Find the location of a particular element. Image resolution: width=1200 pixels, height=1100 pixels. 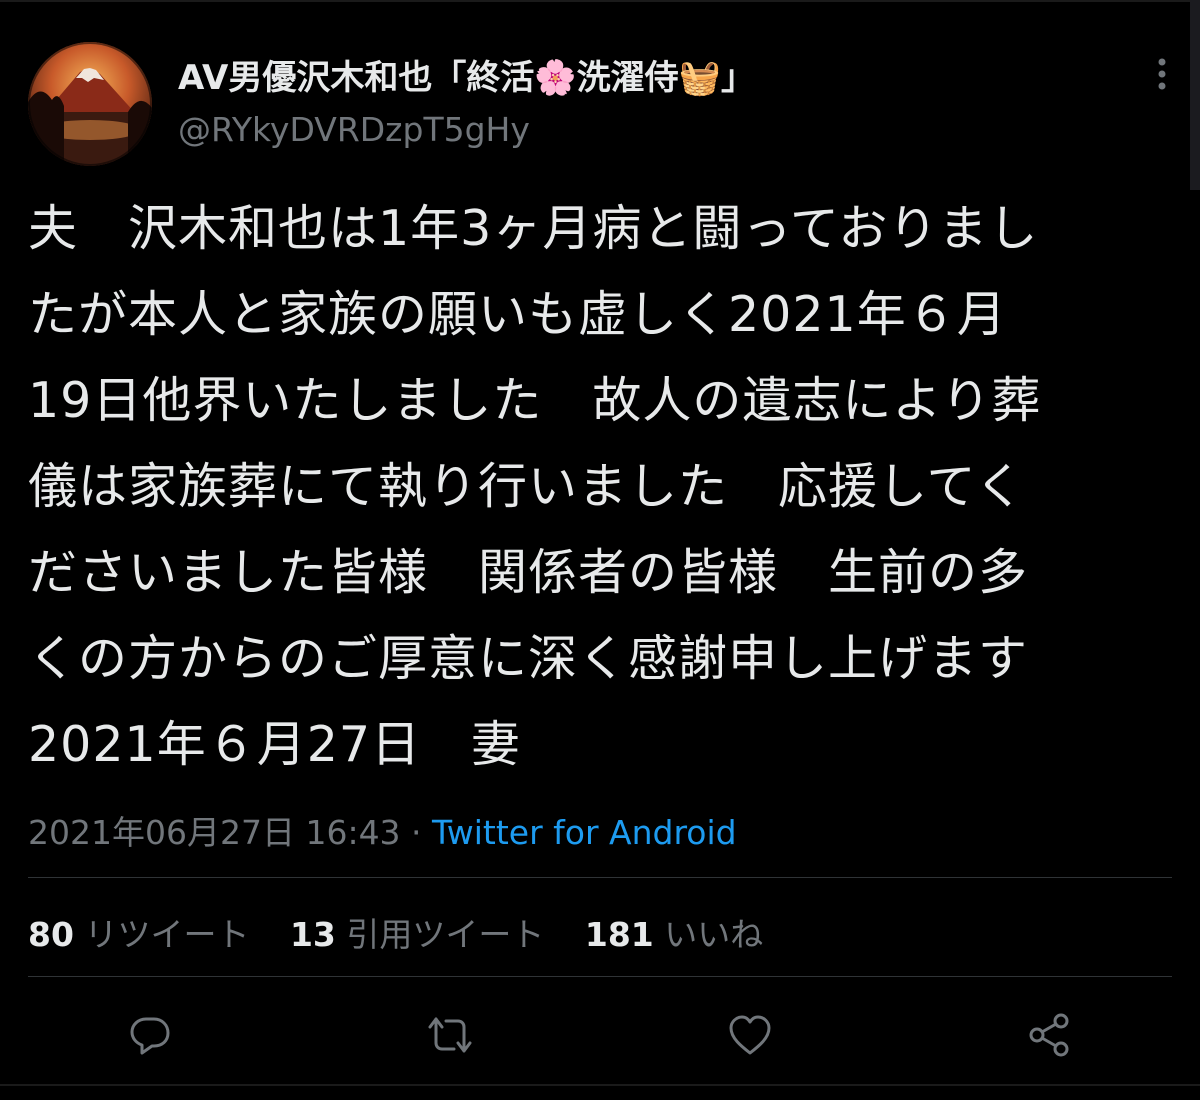

tweet-meta: 2021年06月27日 16:43 · Twitter for Android is located at coordinates (382, 830).